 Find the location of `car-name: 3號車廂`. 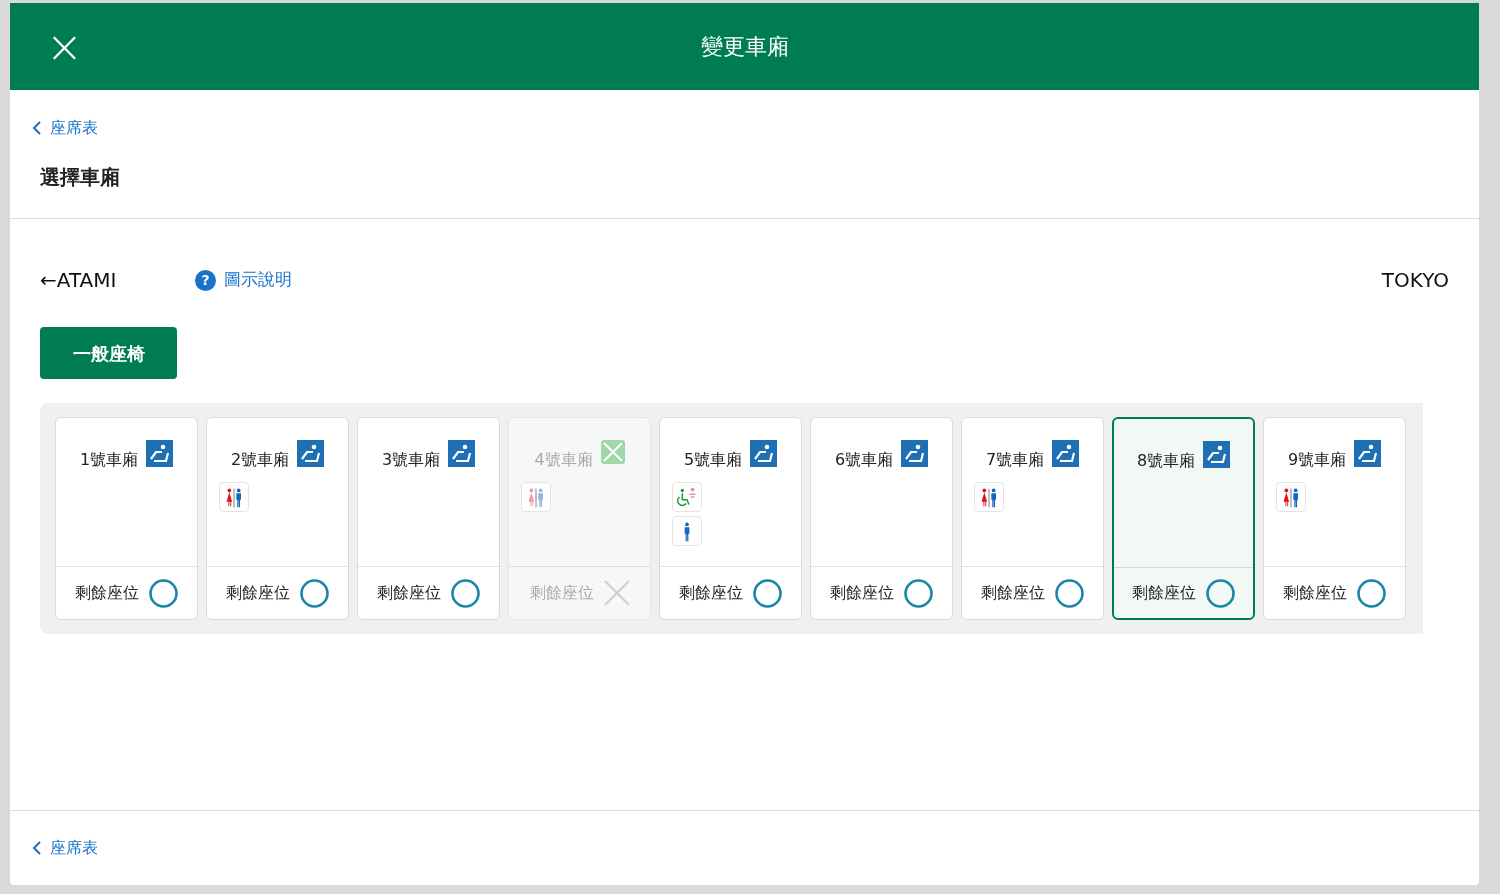

car-name: 3號車廂 is located at coordinates (411, 460).